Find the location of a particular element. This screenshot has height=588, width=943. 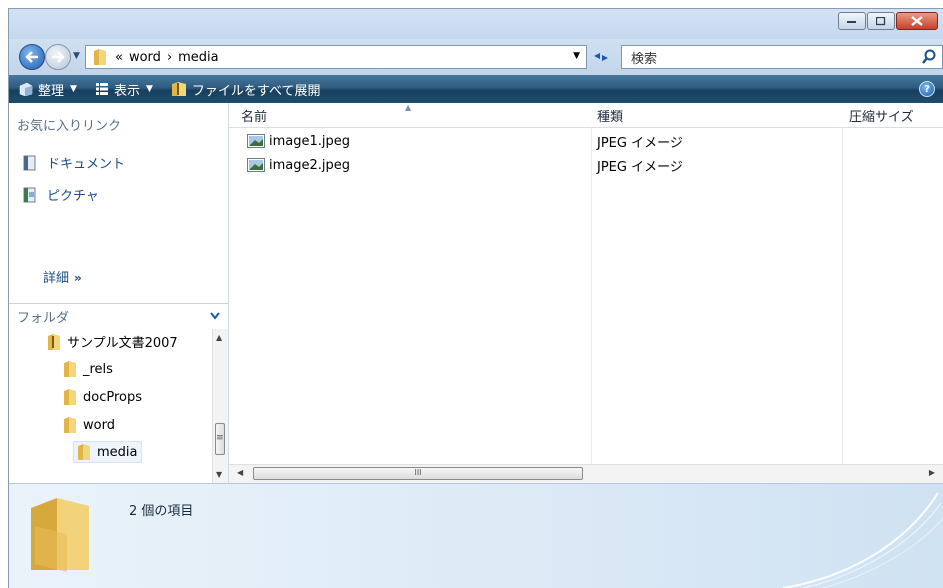

tree-item-word: word is located at coordinates (89, 425).